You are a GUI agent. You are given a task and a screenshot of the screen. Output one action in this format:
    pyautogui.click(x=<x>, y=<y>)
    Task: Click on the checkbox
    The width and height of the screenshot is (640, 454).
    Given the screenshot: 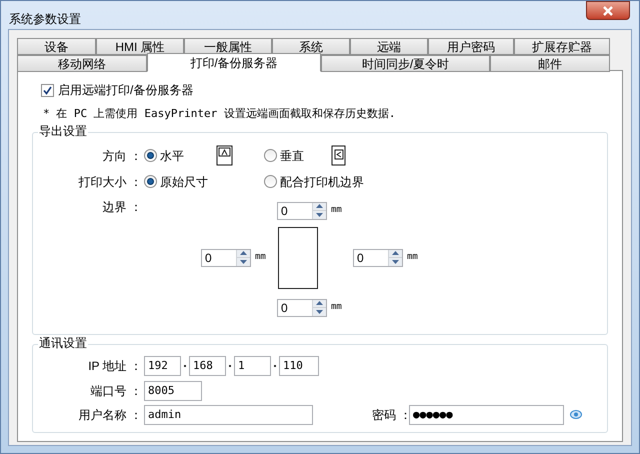 What is the action you would take?
    pyautogui.click(x=47, y=90)
    